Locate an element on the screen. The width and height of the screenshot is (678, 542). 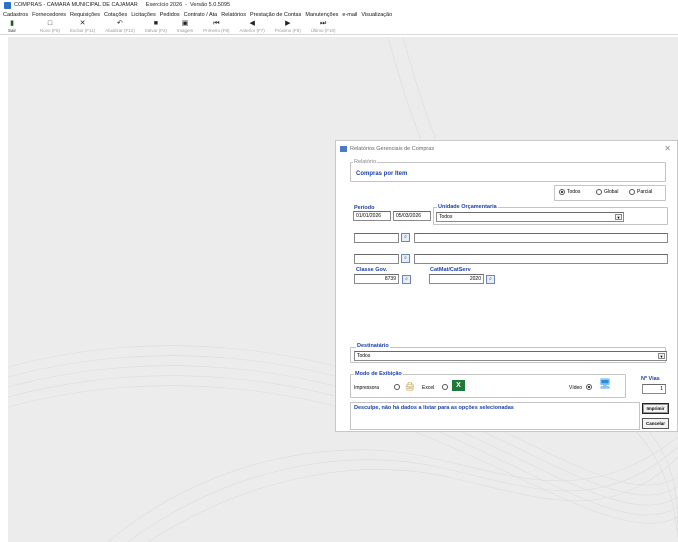
first-record-icon: ⏮ is located at coordinates (216, 23).